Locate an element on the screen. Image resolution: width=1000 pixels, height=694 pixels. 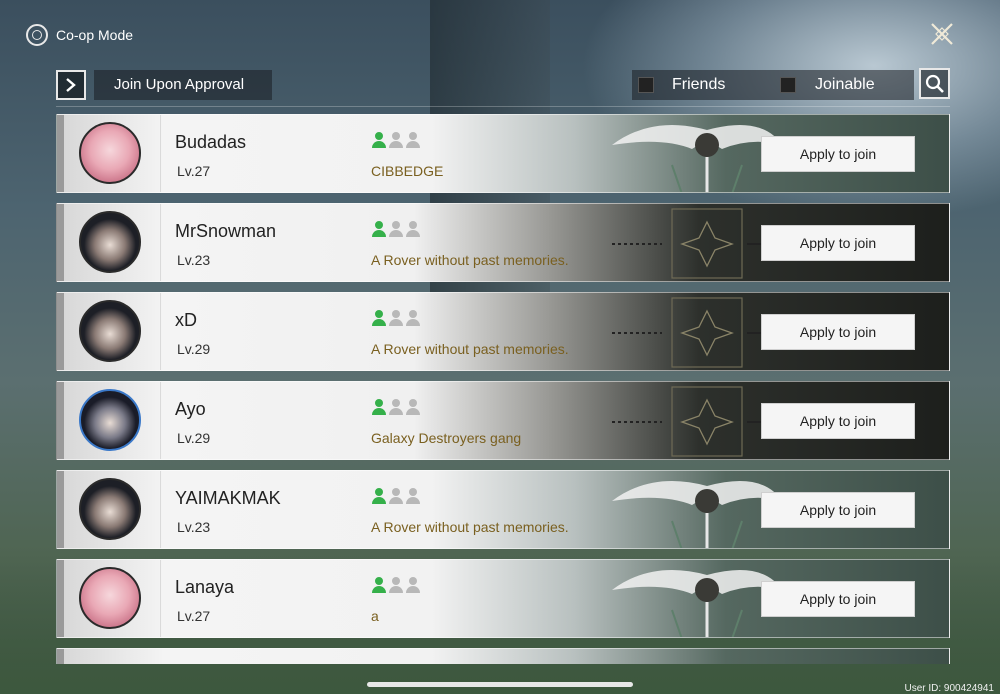
home-indicator is located at coordinates (500, 684).